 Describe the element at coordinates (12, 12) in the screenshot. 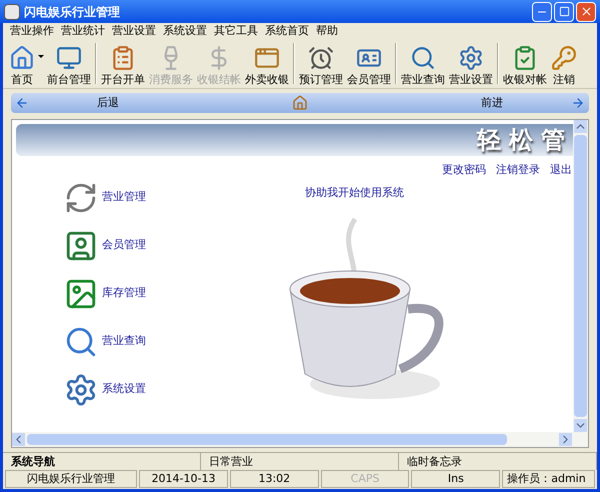

I see `app-icon` at that location.